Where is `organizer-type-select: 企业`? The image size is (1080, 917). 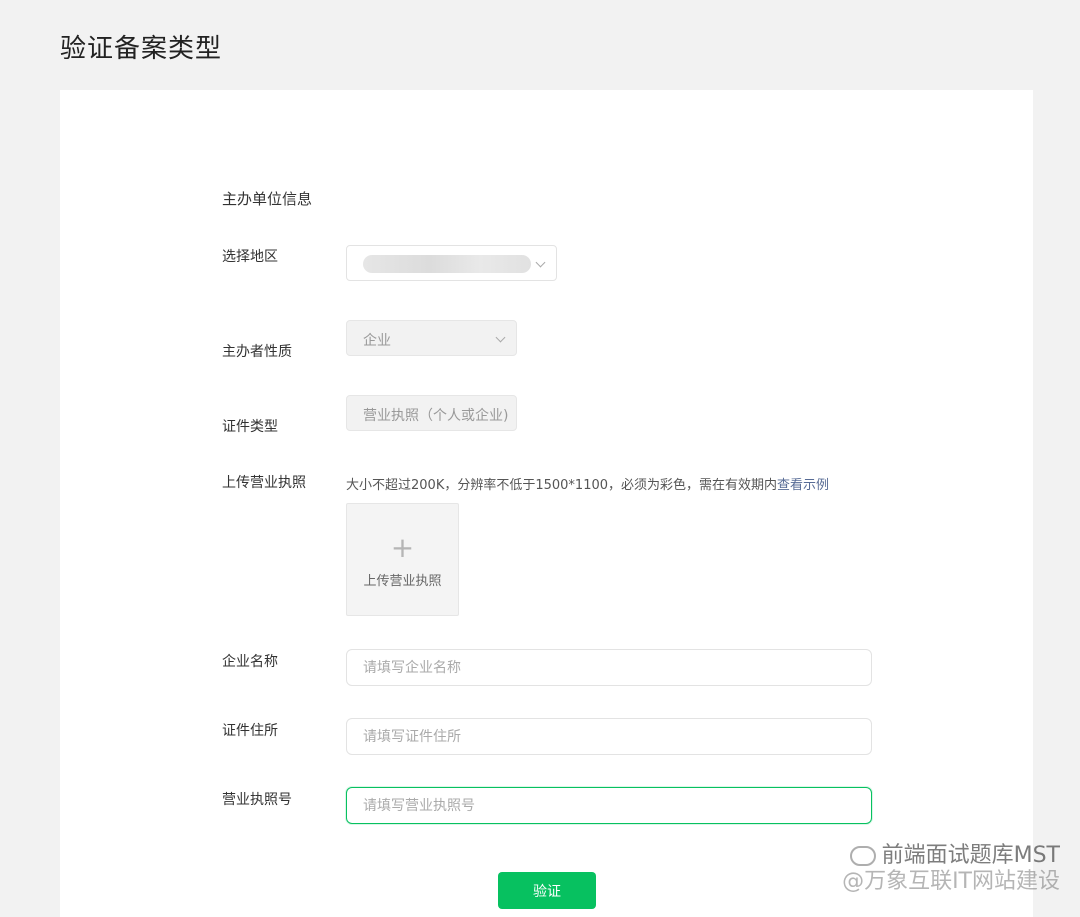 organizer-type-select: 企业 is located at coordinates (431, 338).